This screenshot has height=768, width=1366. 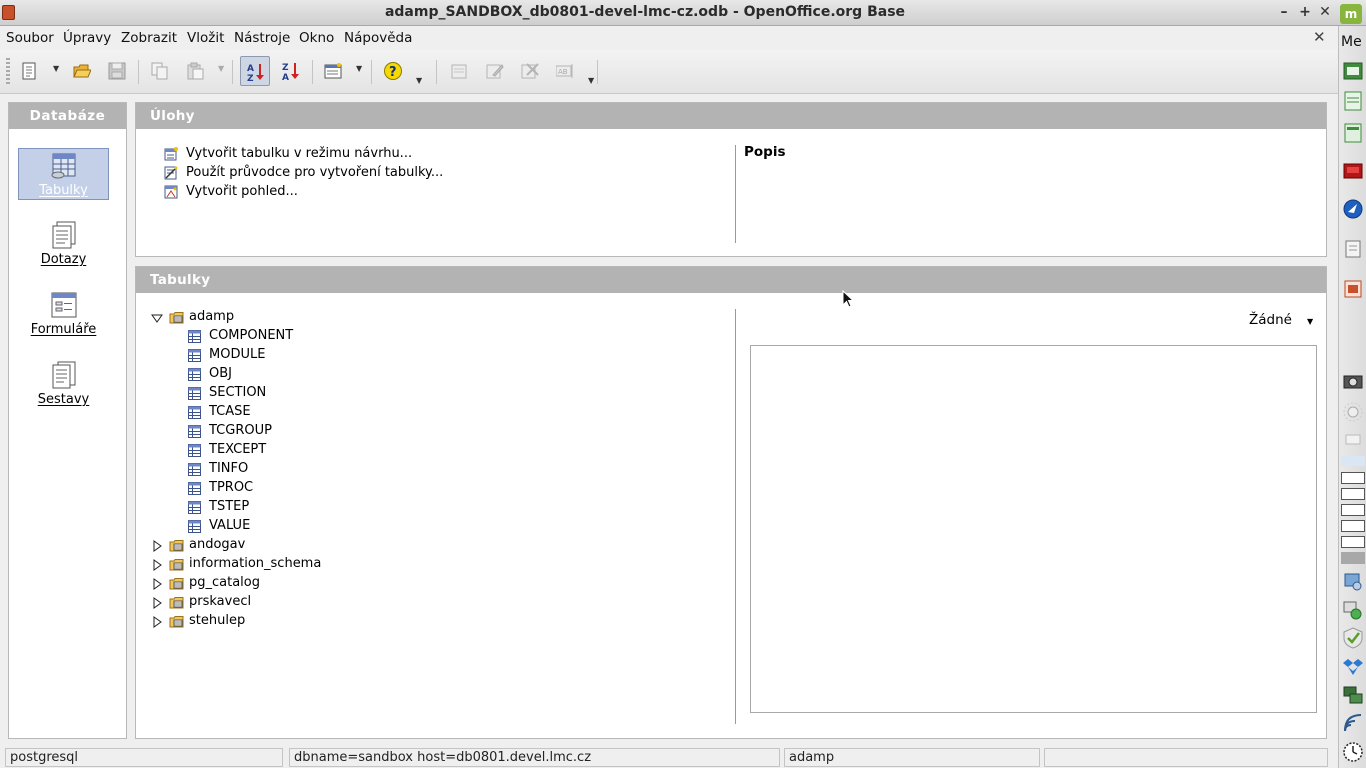 I want to click on db-item-reports: Sestavy, so click(x=63, y=384).